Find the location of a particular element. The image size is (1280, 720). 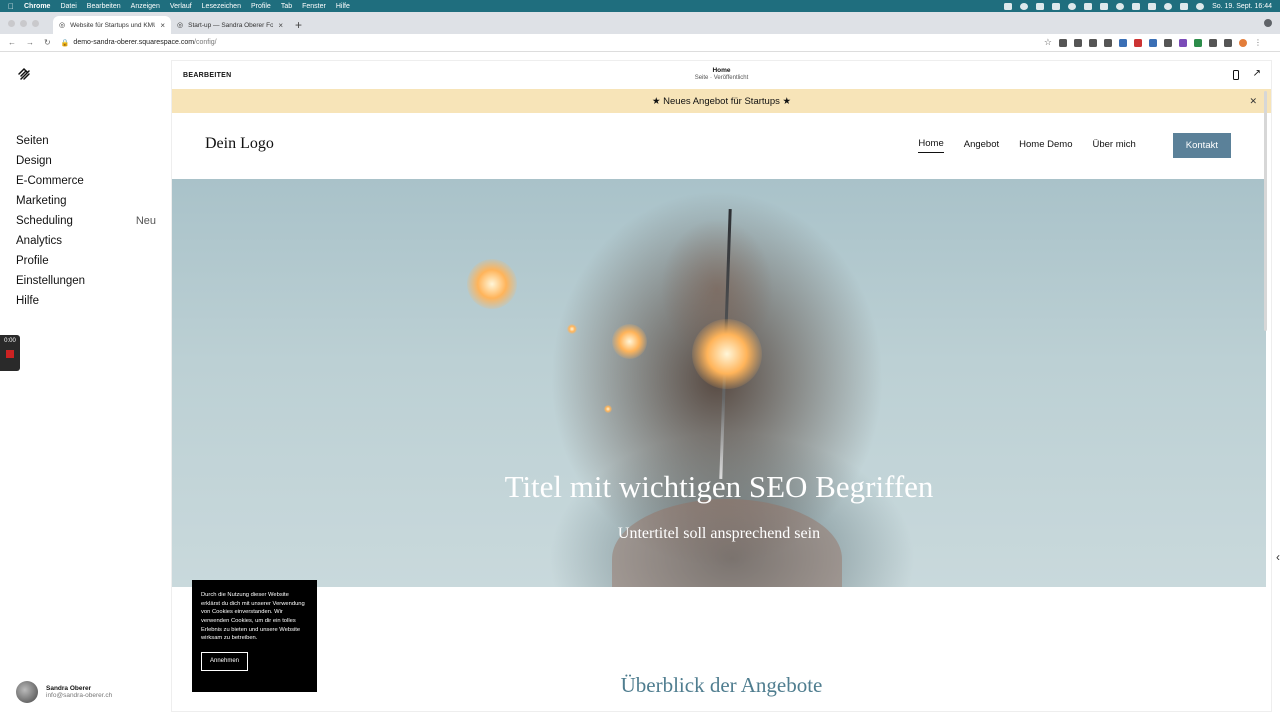

tab-search-icon is located at coordinates (1268, 23).